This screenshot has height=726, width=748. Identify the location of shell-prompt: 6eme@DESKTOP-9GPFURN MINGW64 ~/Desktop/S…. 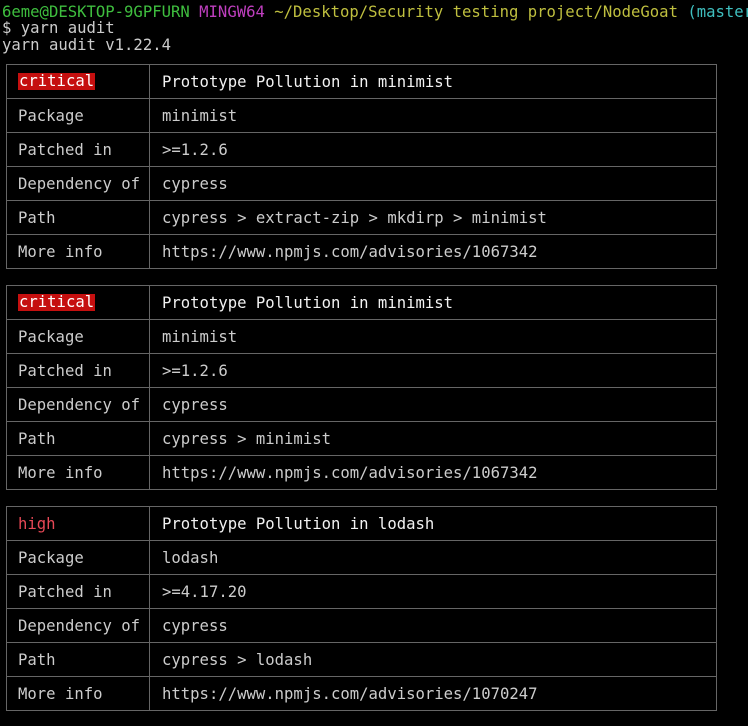
(375, 12).